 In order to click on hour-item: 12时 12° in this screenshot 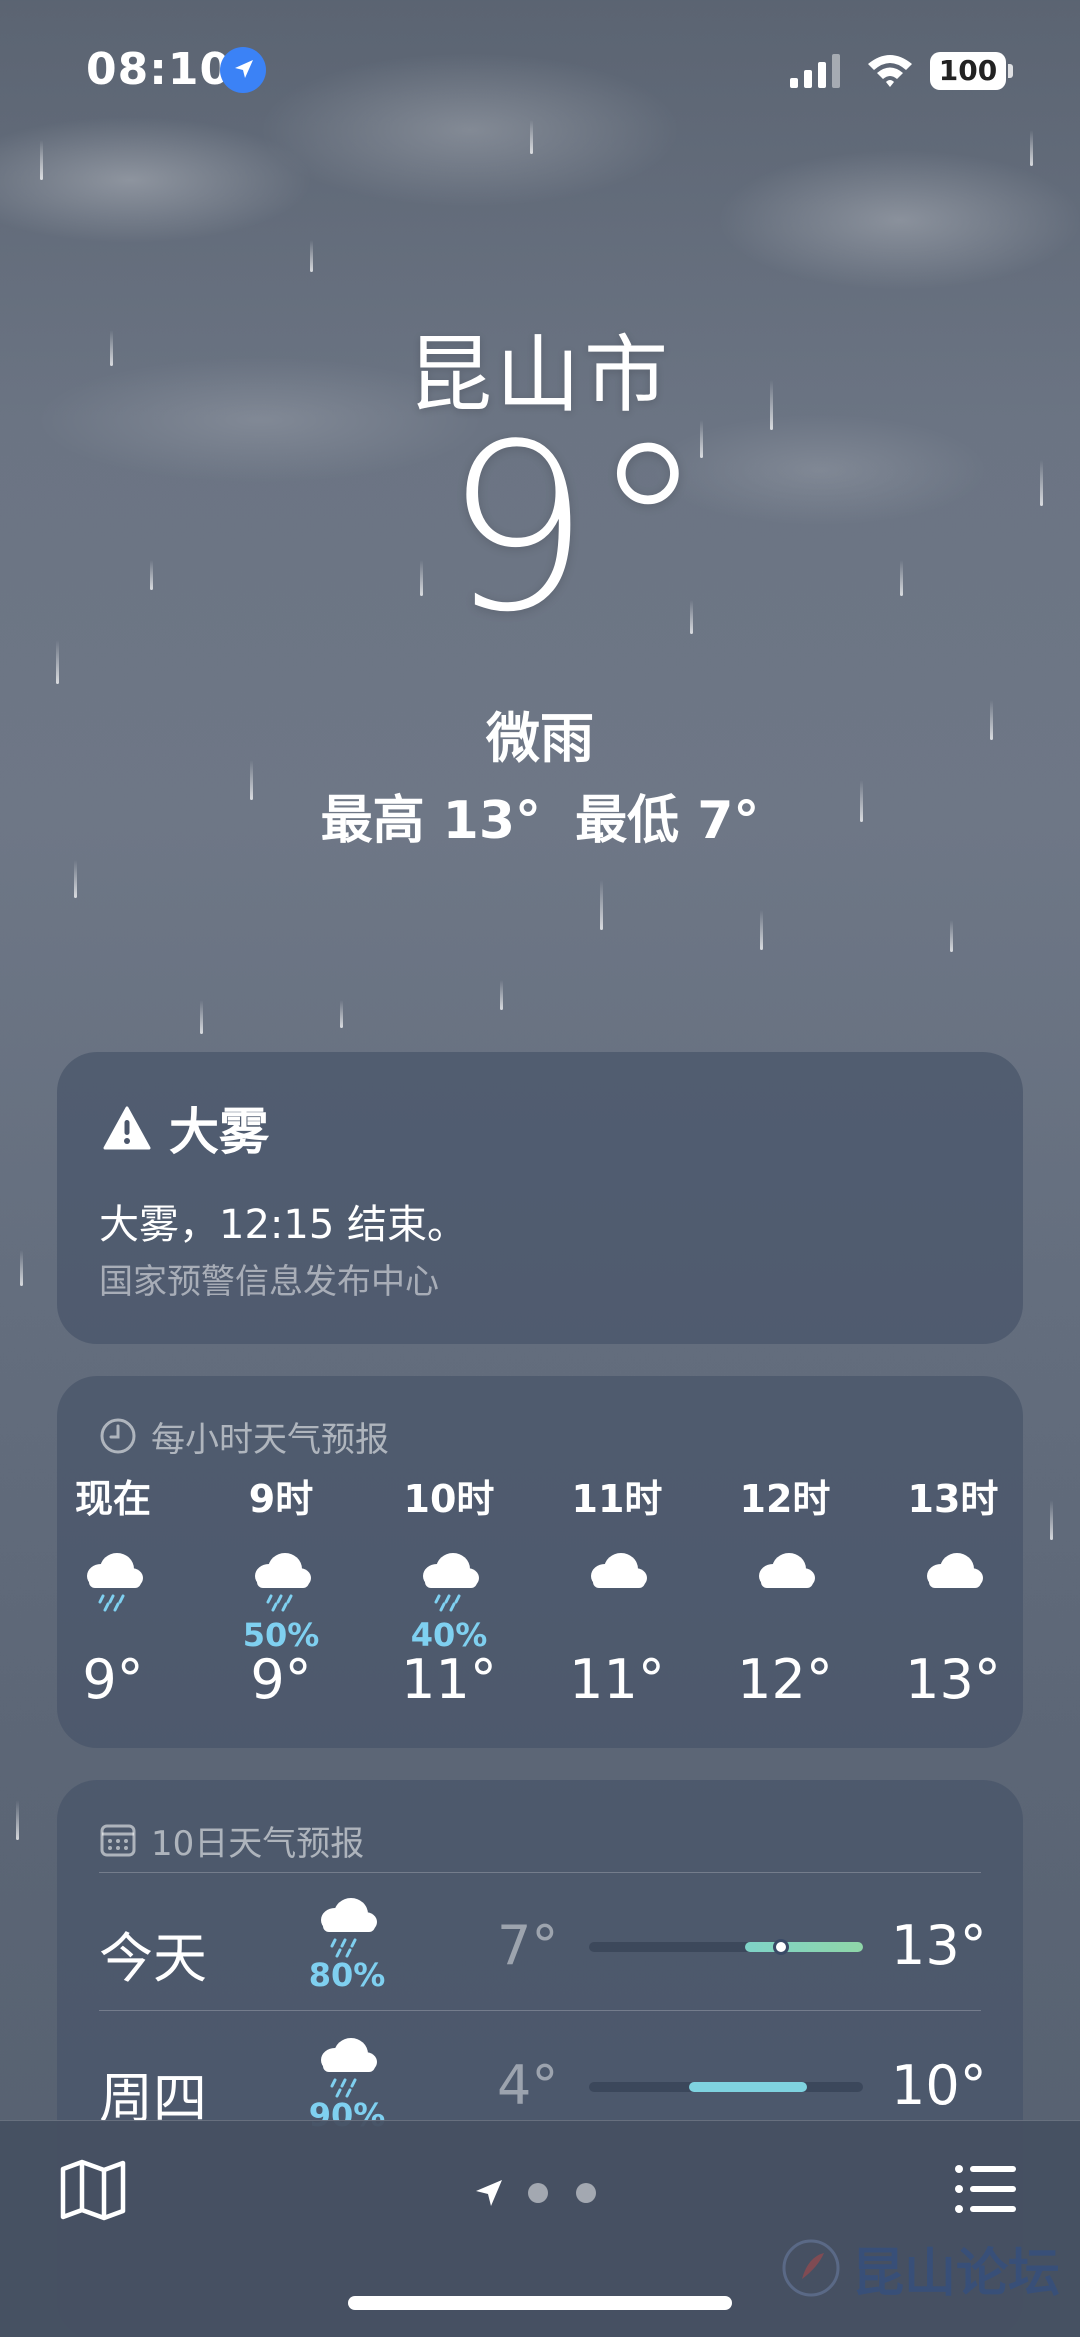, I will do `click(785, 1598)`.